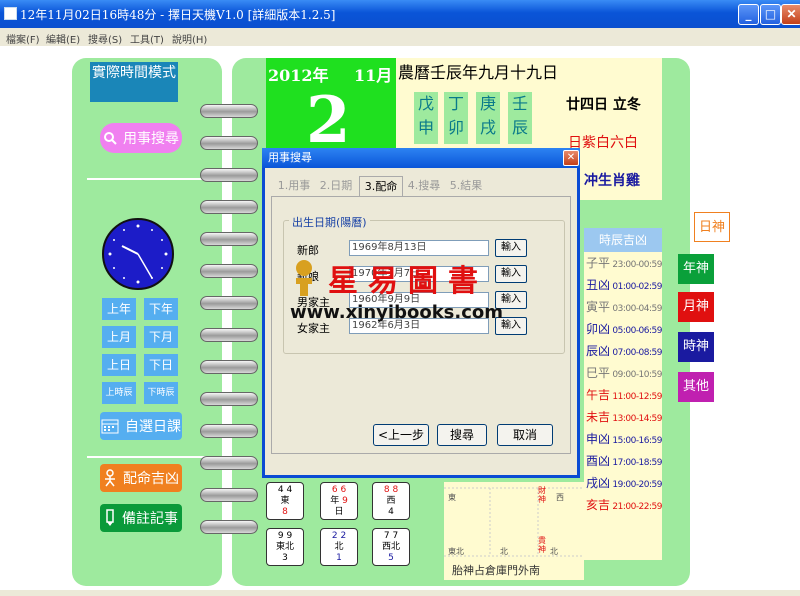 The height and width of the screenshot is (596, 800). What do you see at coordinates (598, 307) in the screenshot?
I see `hour-label: 寅平` at bounding box center [598, 307].